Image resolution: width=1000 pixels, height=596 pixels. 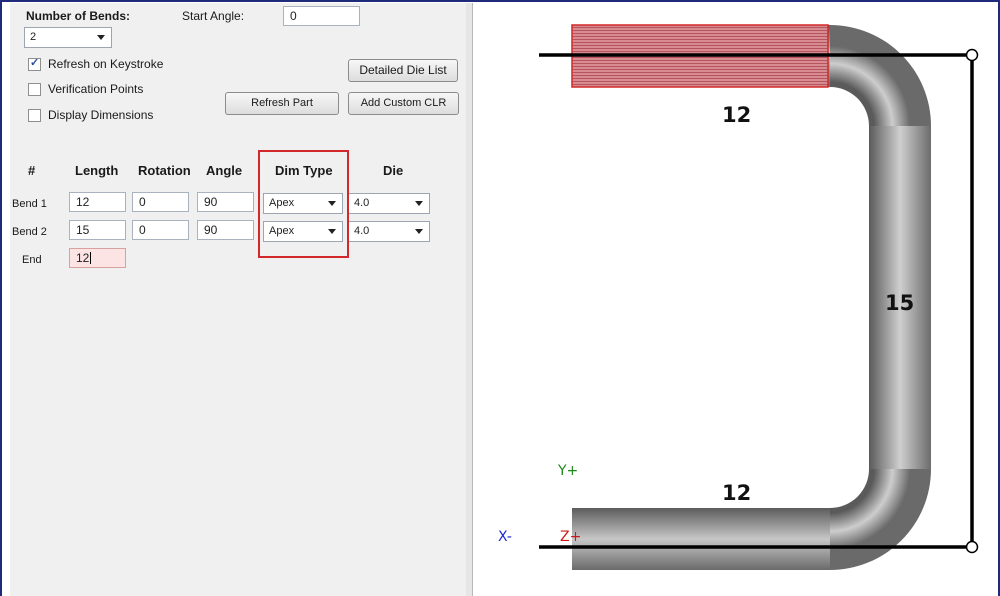 What do you see at coordinates (33, 37) in the screenshot?
I see `number-of-bends-value: 2` at bounding box center [33, 37].